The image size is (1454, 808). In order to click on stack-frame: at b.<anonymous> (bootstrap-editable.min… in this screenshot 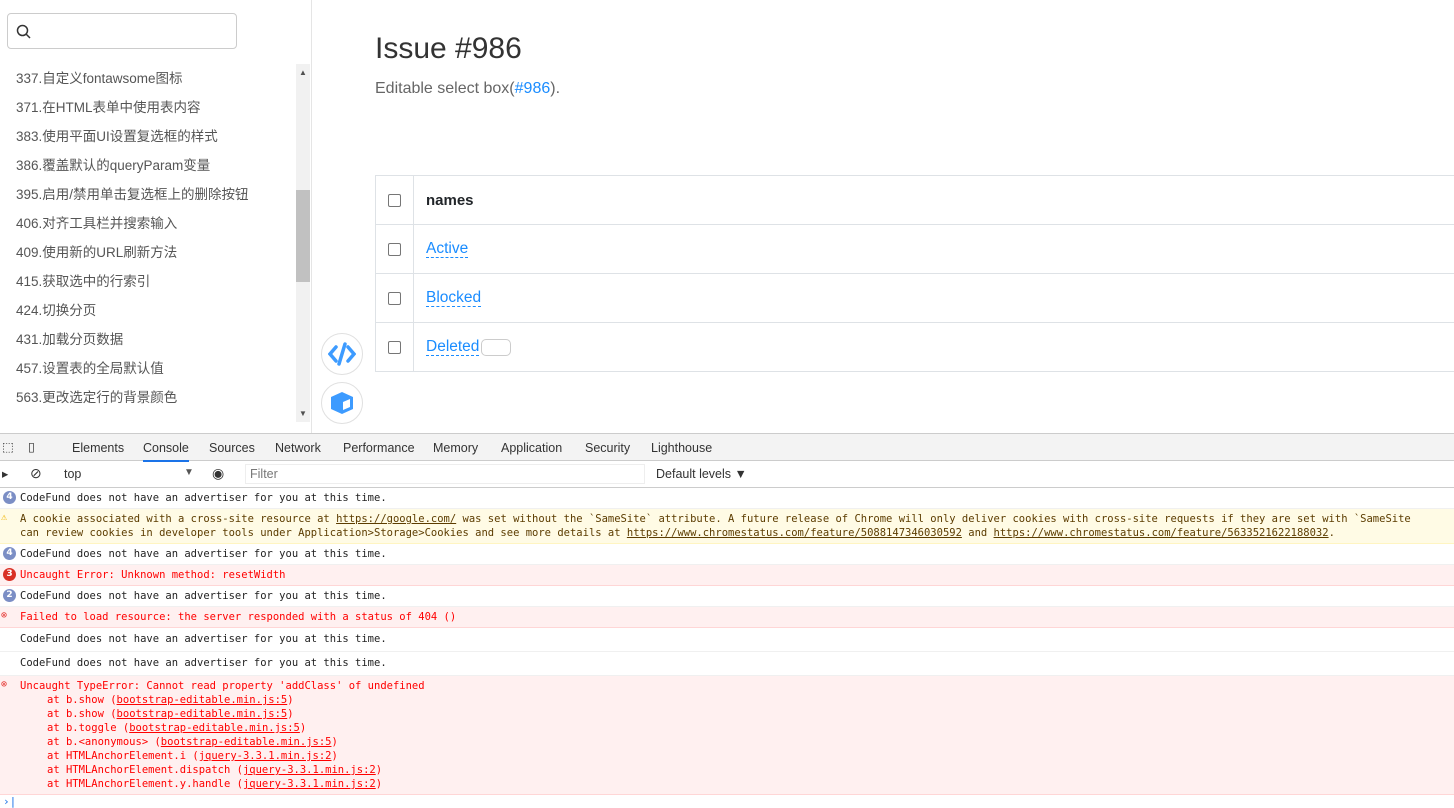, I will do `click(737, 742)`.